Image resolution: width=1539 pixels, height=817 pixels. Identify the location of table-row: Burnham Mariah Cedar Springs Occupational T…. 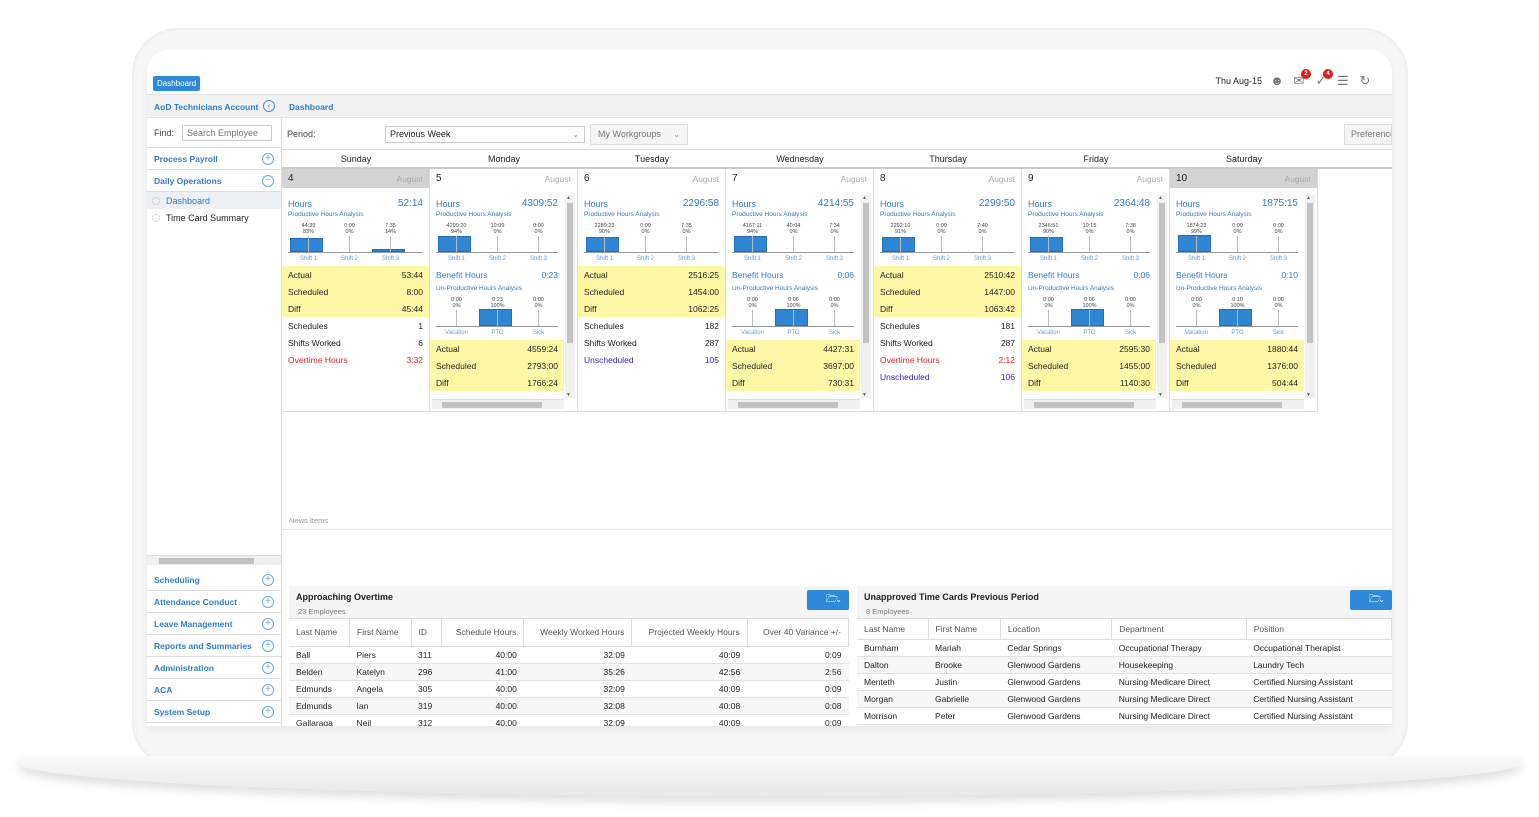
(1124, 648).